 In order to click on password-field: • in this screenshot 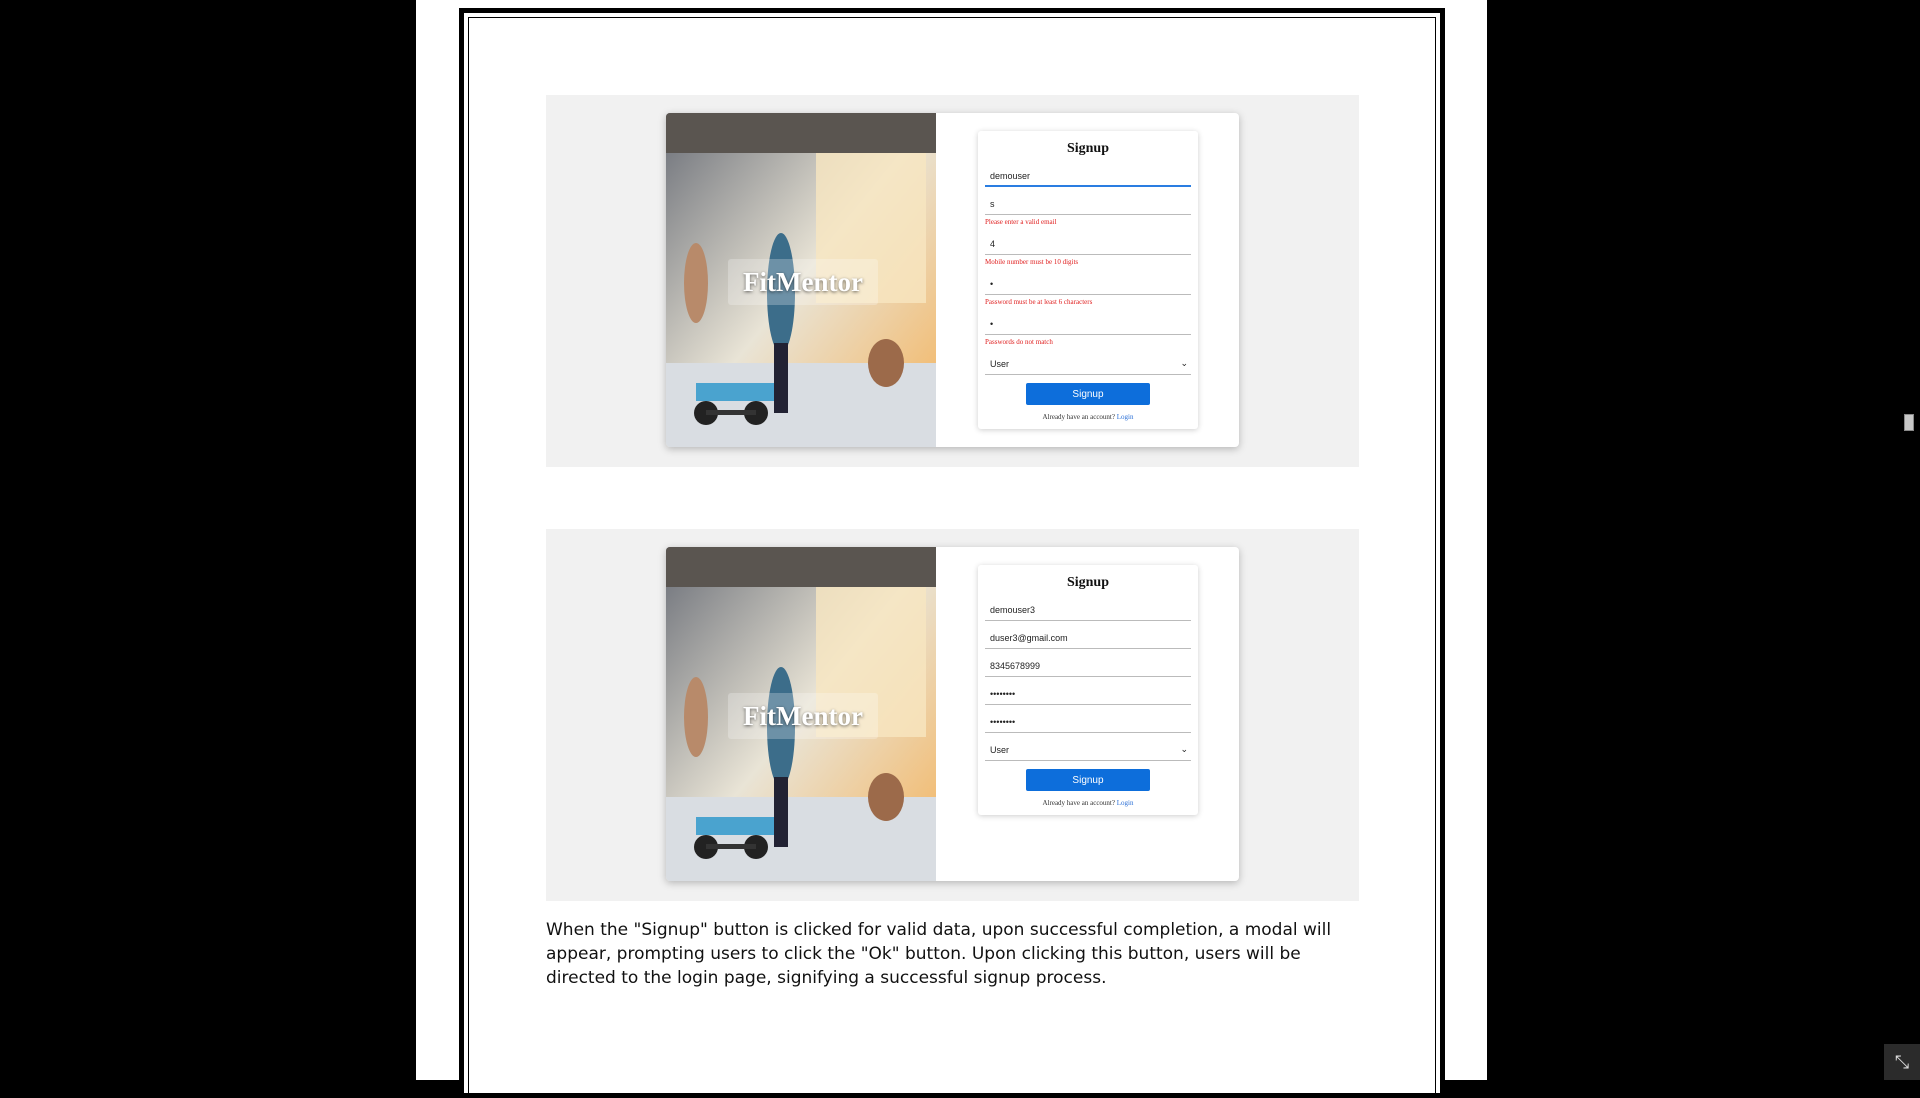, I will do `click(1088, 285)`.